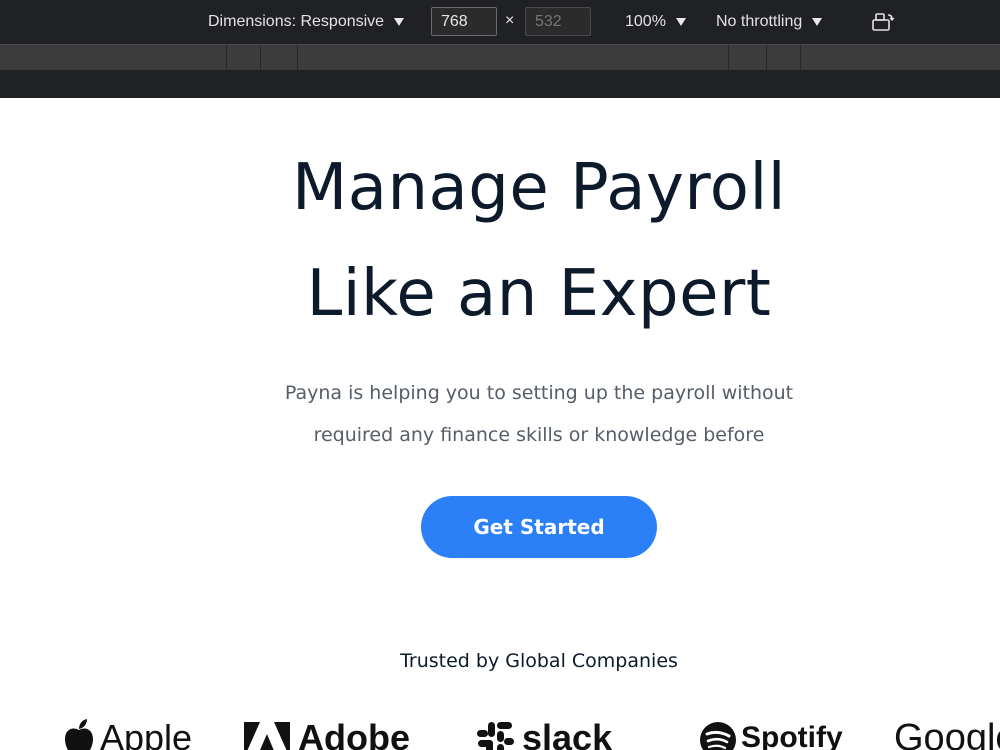 The image size is (1000, 750). I want to click on rotate-device-button, so click(883, 22).